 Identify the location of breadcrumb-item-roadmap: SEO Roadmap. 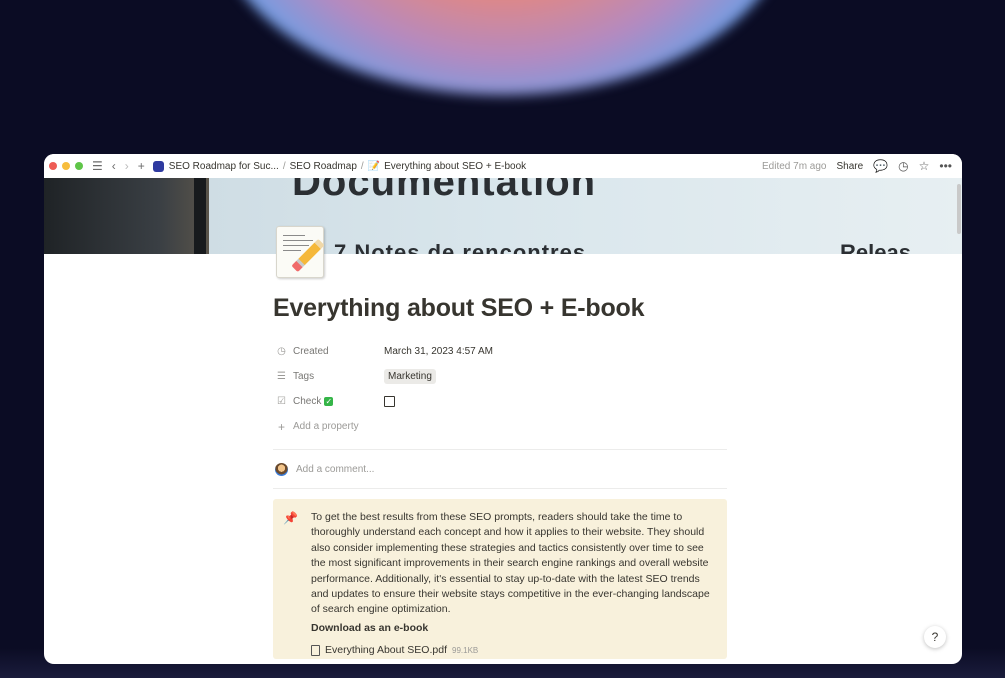
(323, 166).